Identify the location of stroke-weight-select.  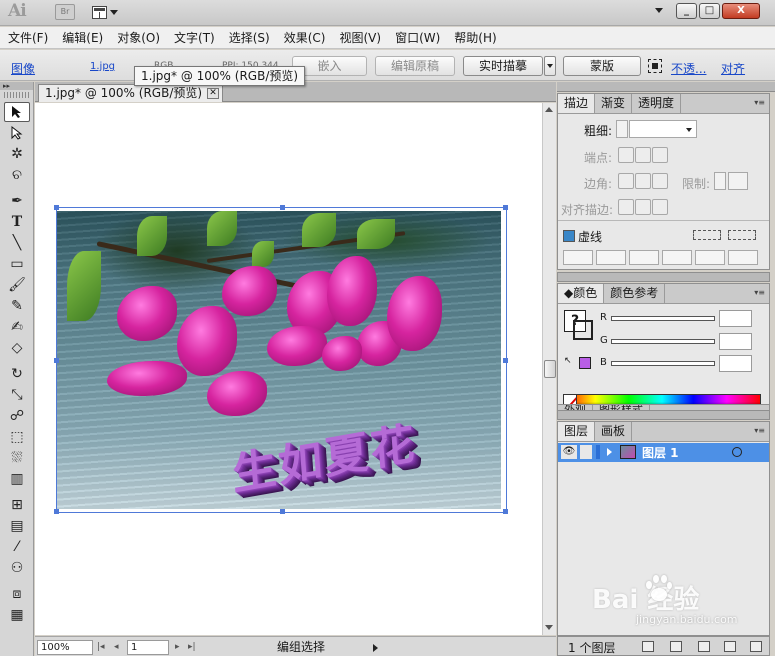
(663, 129).